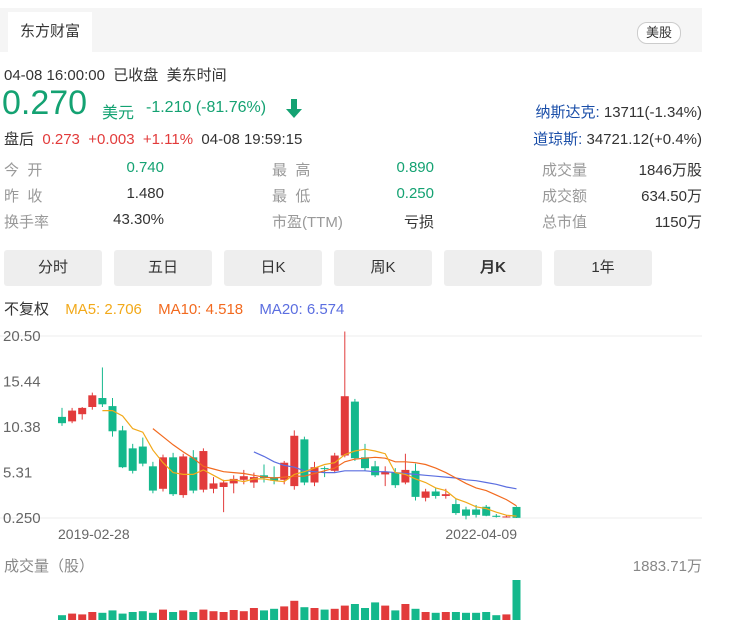 The width and height of the screenshot is (730, 622). I want to click on index-dow-name: 道琼斯:, so click(558, 139).